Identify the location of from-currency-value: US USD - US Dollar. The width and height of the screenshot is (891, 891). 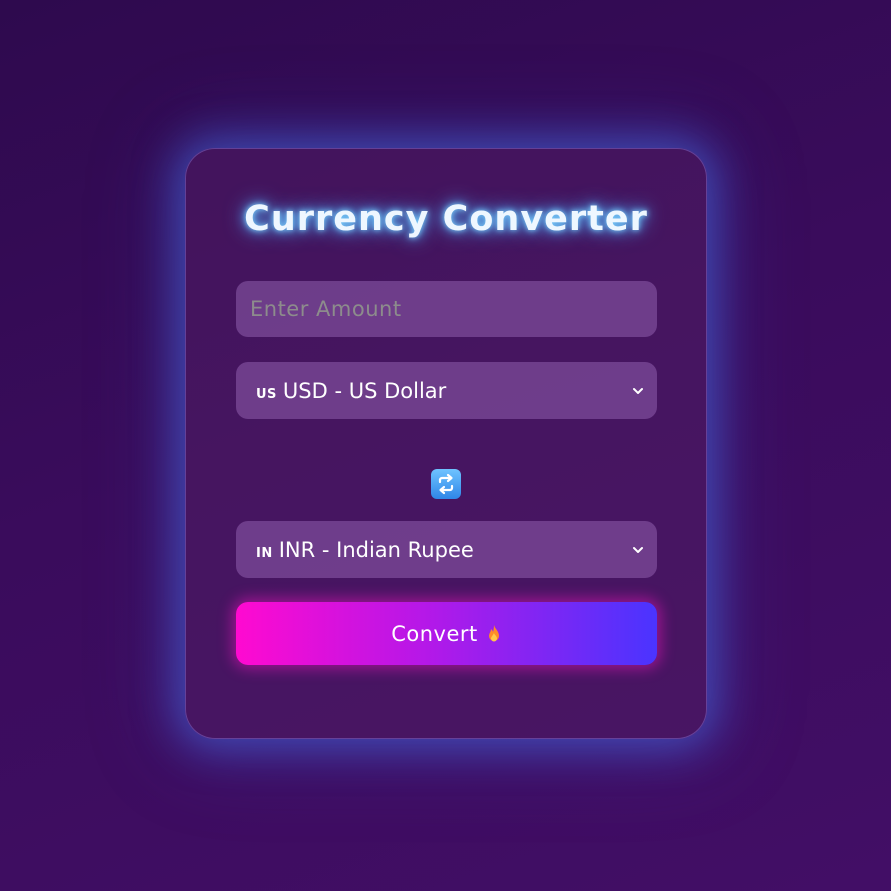
(351, 391).